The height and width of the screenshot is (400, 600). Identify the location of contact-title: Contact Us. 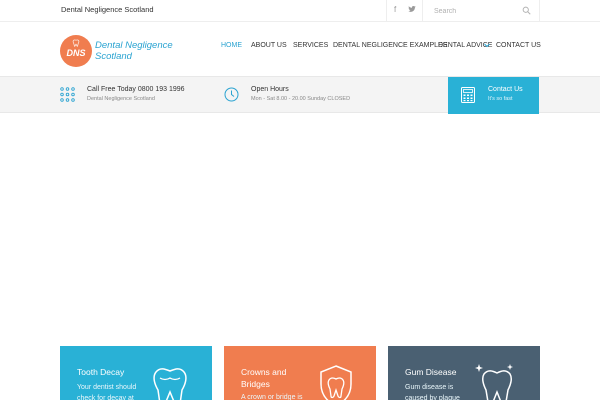
(505, 89).